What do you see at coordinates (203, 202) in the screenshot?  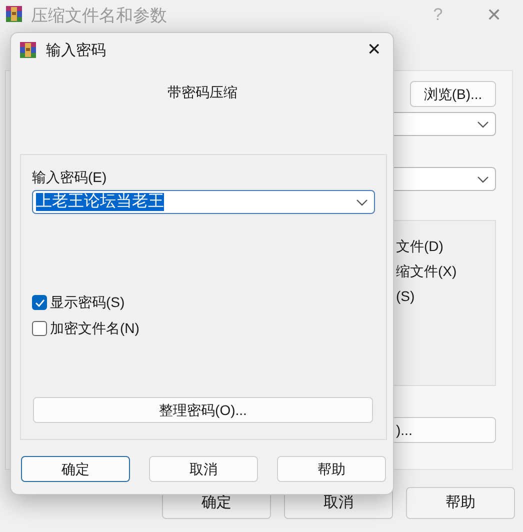 I see `password-field: 上老王论坛当老王` at bounding box center [203, 202].